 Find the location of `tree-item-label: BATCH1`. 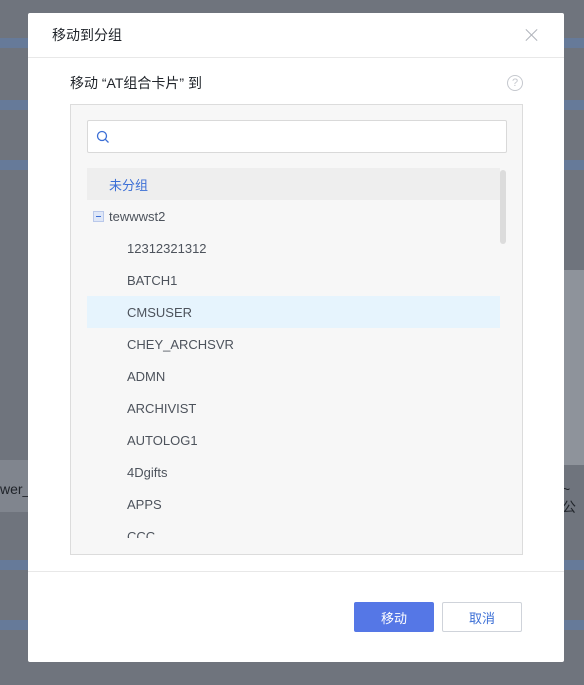

tree-item-label: BATCH1 is located at coordinates (152, 280).